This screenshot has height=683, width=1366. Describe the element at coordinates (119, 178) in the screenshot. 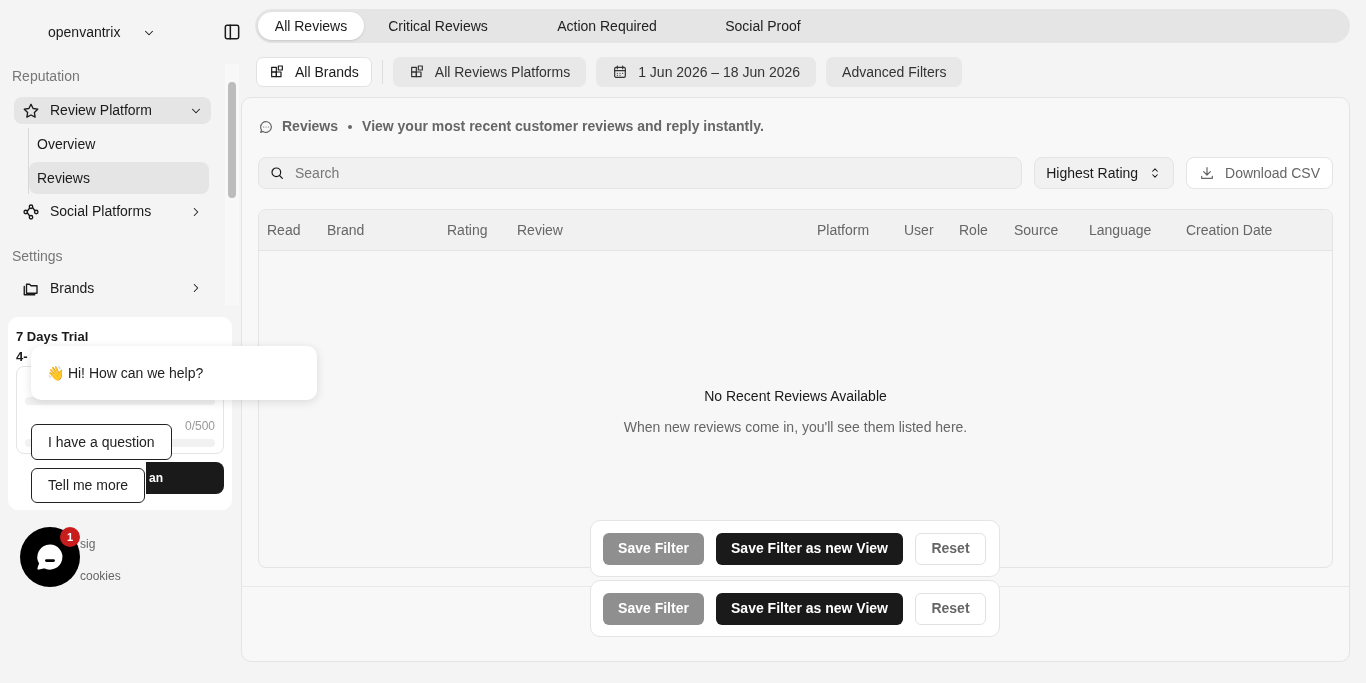

I see `nav-subitem: Reviews` at that location.